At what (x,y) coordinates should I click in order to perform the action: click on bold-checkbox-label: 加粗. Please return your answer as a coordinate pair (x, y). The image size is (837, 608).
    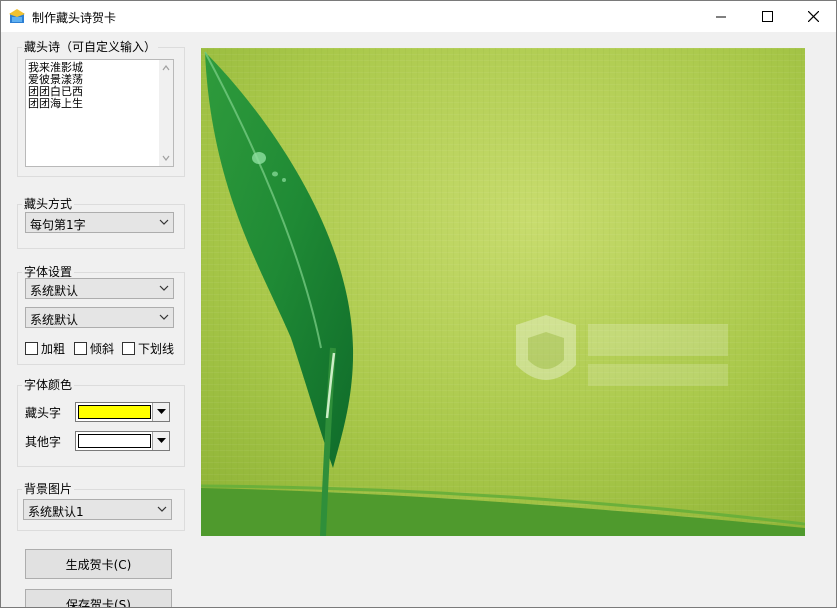
    Looking at the image, I should click on (53, 349).